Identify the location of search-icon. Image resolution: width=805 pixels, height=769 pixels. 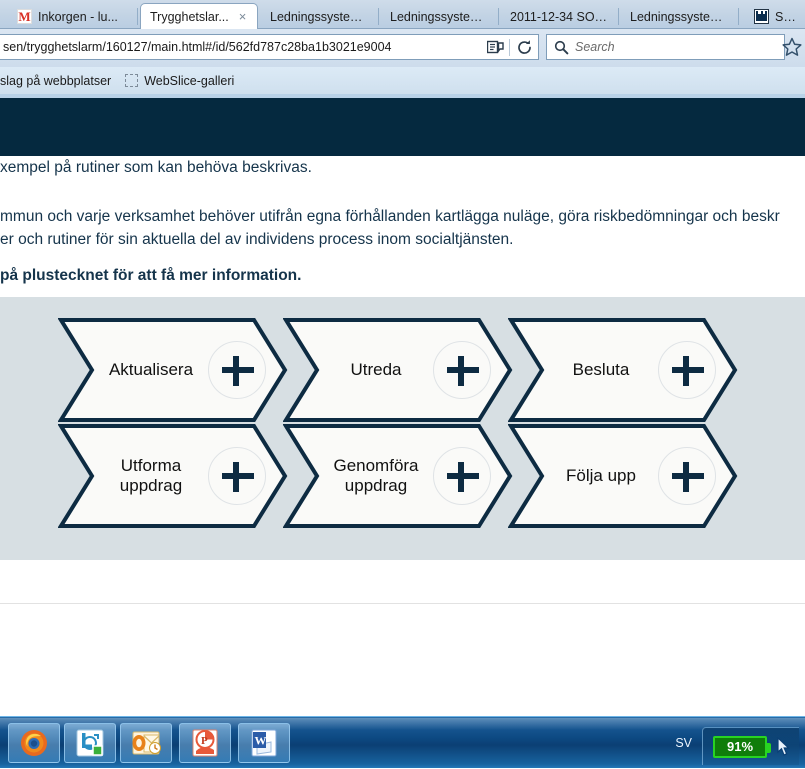
(561, 47).